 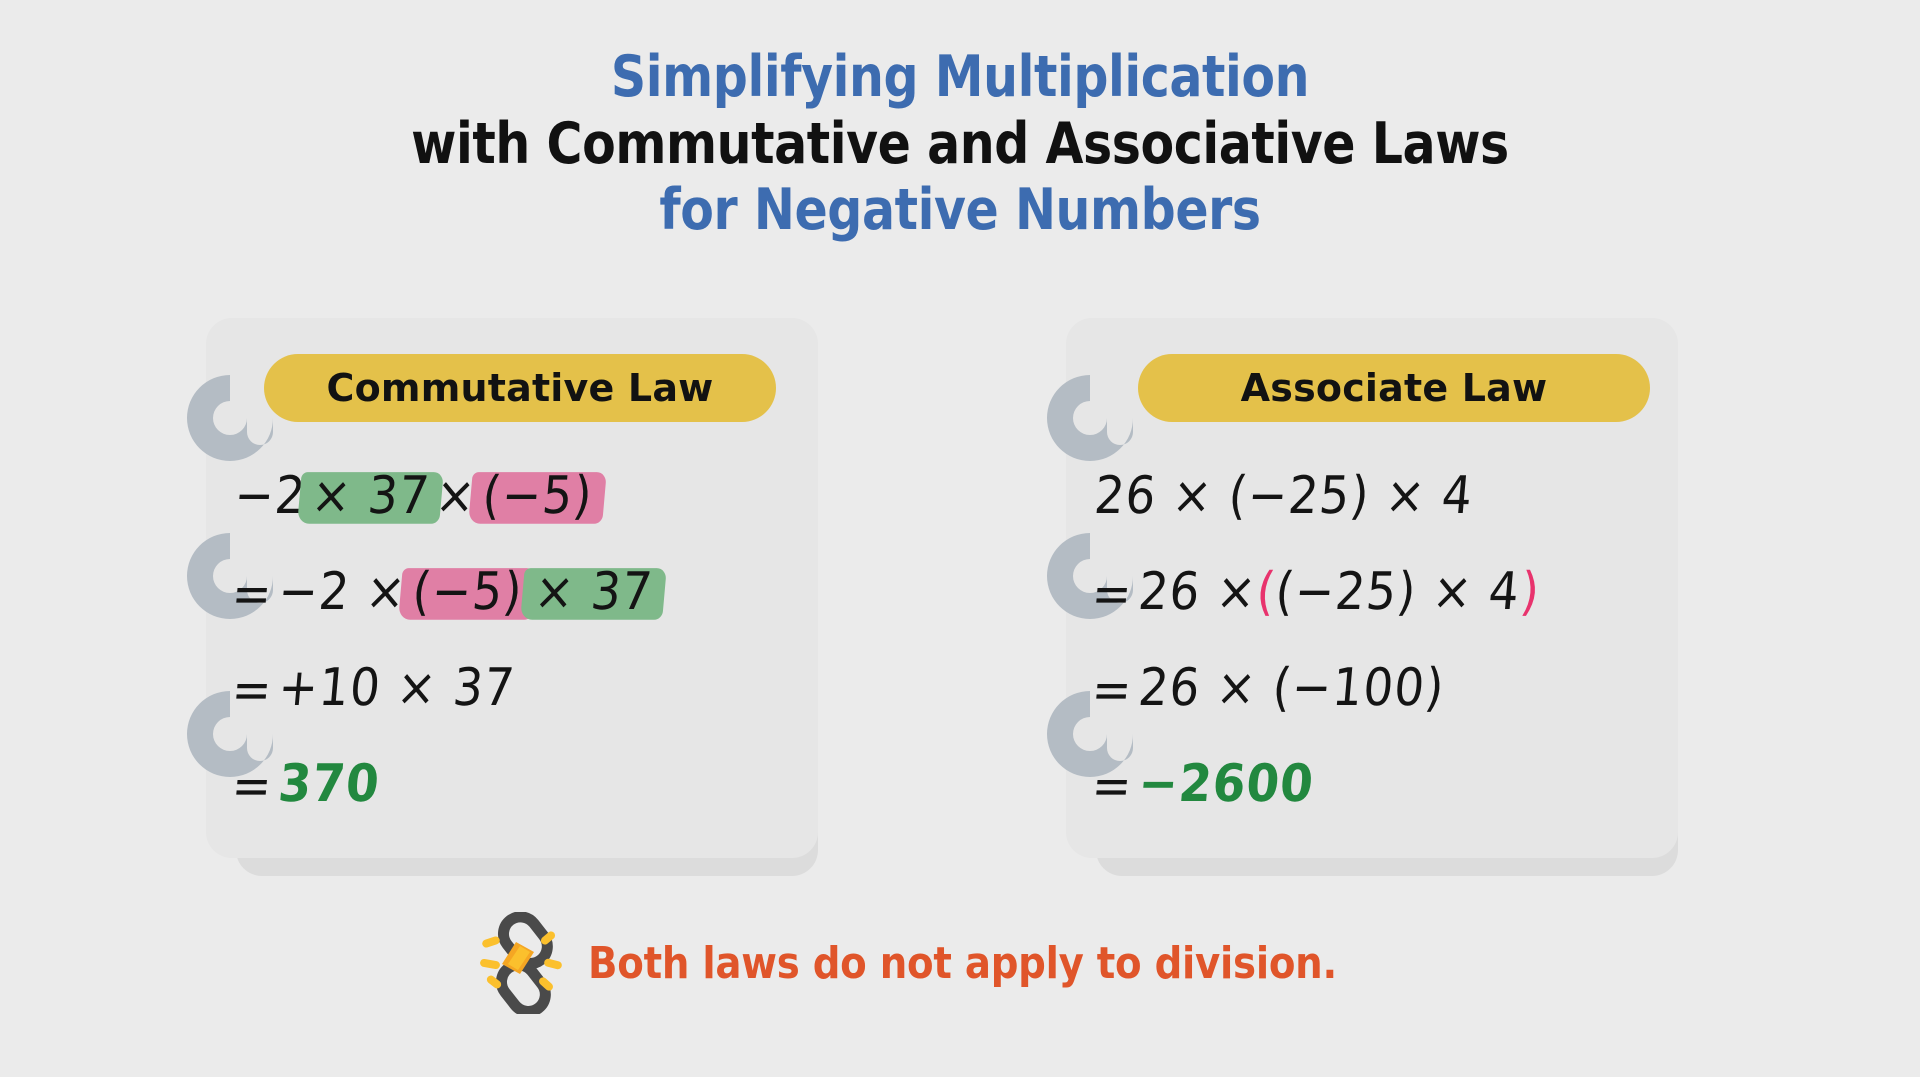 I want to click on eq-part: −2 ×, so click(x=342, y=591).